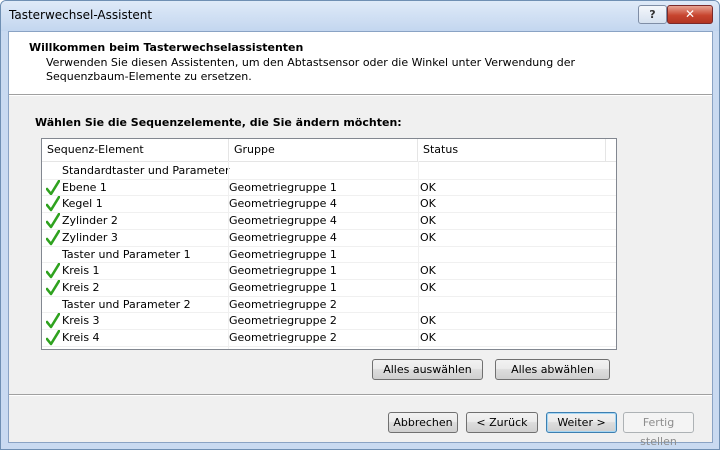 The width and height of the screenshot is (720, 450). Describe the element at coordinates (90, 221) in the screenshot. I see `sequence-element-name: Zylinder 2` at that location.